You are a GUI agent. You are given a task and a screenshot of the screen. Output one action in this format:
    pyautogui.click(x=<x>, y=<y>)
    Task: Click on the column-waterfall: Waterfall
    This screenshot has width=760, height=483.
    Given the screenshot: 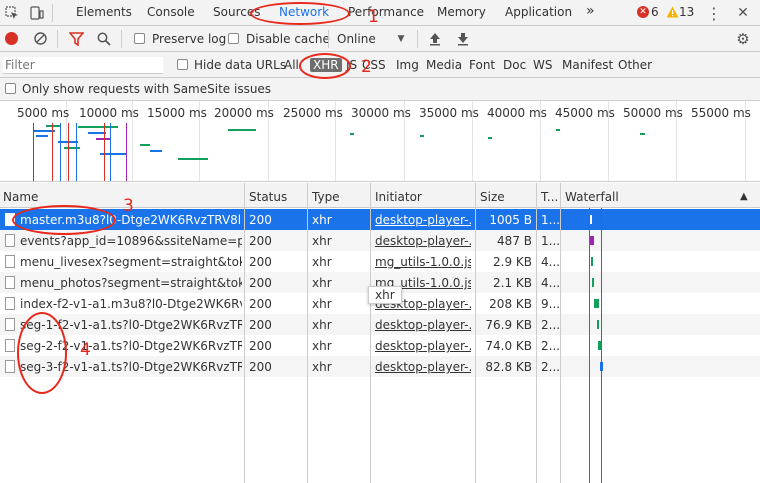 What is the action you would take?
    pyautogui.click(x=592, y=197)
    